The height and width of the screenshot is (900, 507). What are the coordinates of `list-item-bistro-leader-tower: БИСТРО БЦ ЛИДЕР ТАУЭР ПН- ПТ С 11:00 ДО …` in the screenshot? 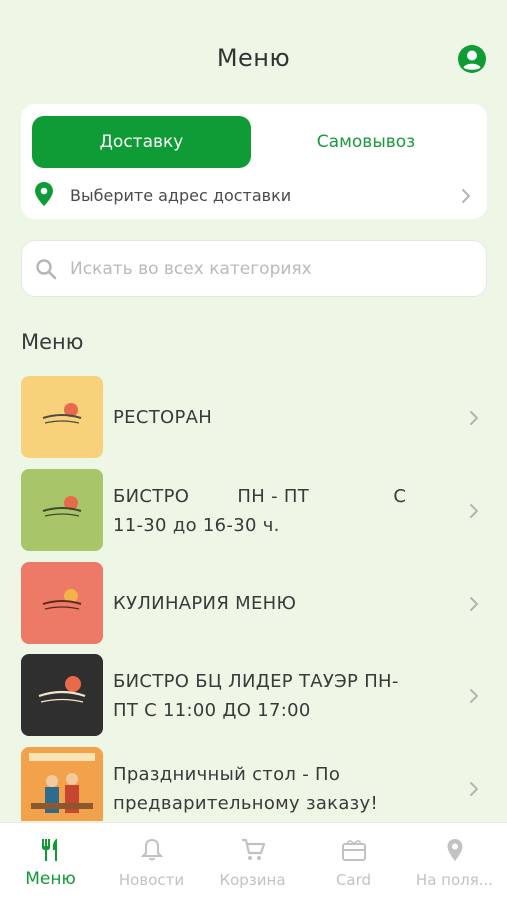 It's located at (253, 696).